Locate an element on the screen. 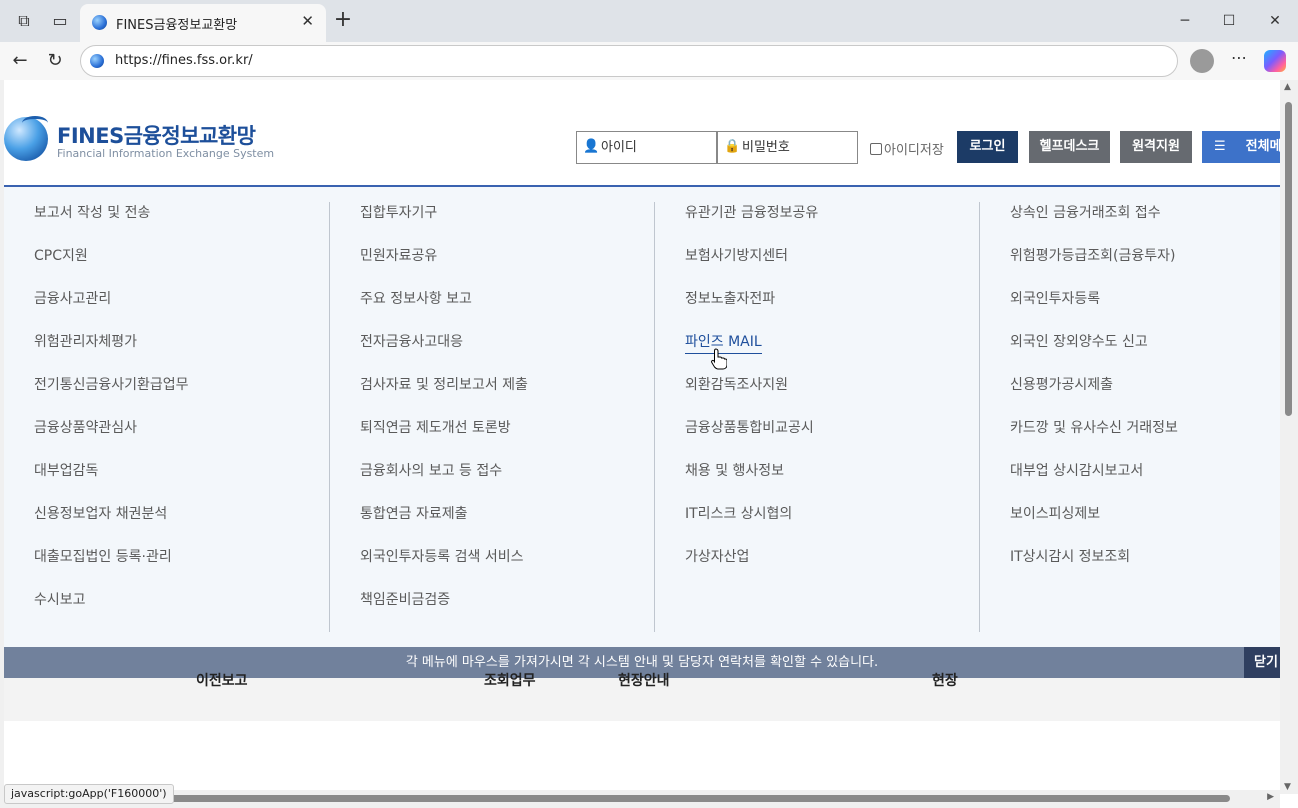 This screenshot has height=808, width=1298. menu-item: 수시보고 is located at coordinates (60, 599).